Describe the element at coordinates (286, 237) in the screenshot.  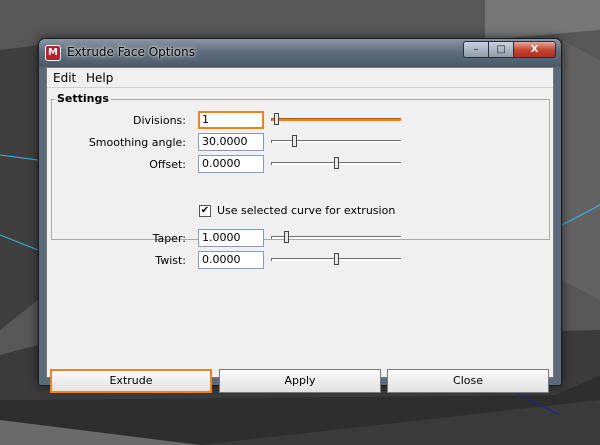
I see `taper-slider-thumb` at that location.